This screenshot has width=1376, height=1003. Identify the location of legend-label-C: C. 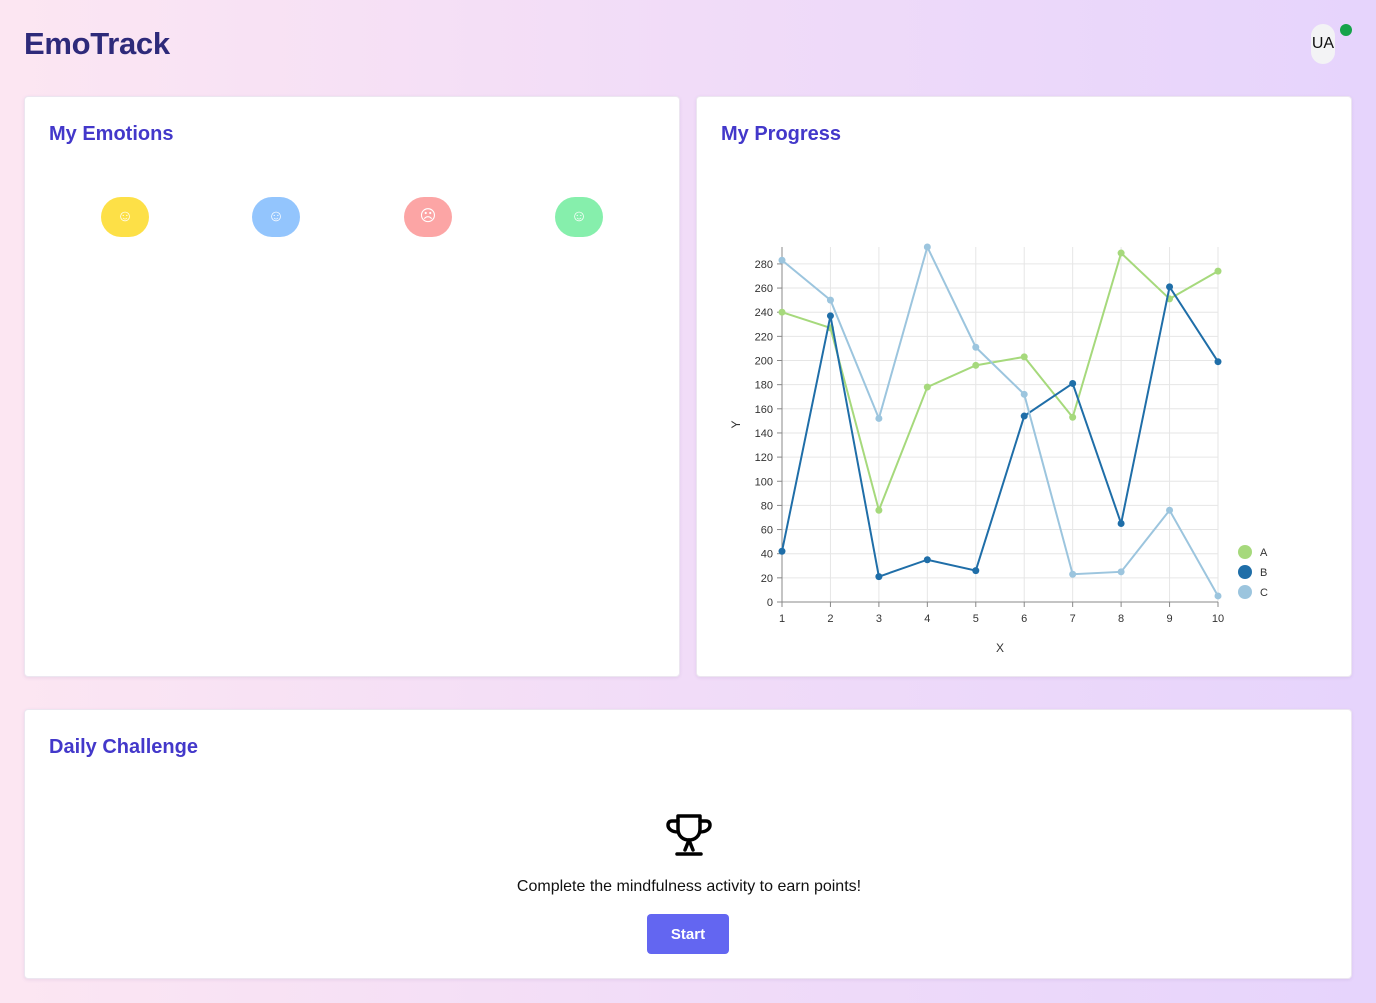
(1264, 593).